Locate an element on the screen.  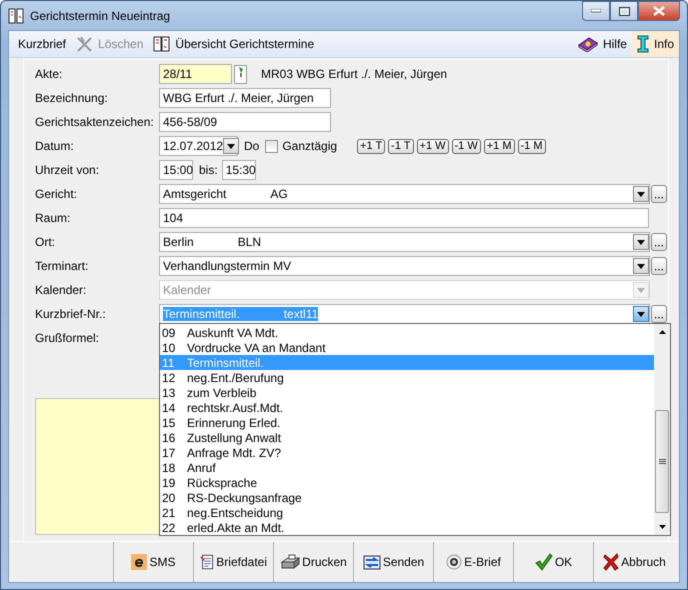
field-label: Grußformel: is located at coordinates (67, 338).